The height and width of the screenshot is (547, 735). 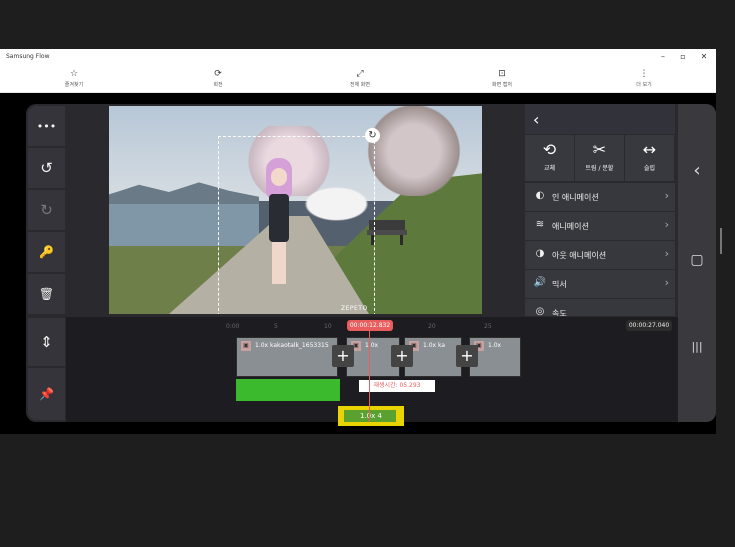 I want to click on animation-label: 애니메이션, so click(x=570, y=226).